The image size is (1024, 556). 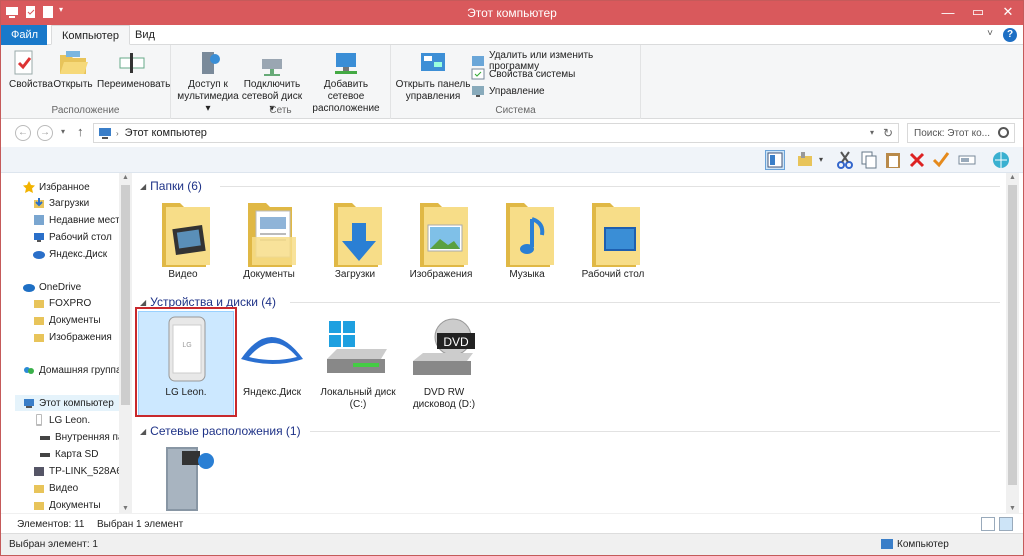 What do you see at coordinates (67, 403) in the screenshot?
I see `nav-item-this-pc: Этот компьютер` at bounding box center [67, 403].